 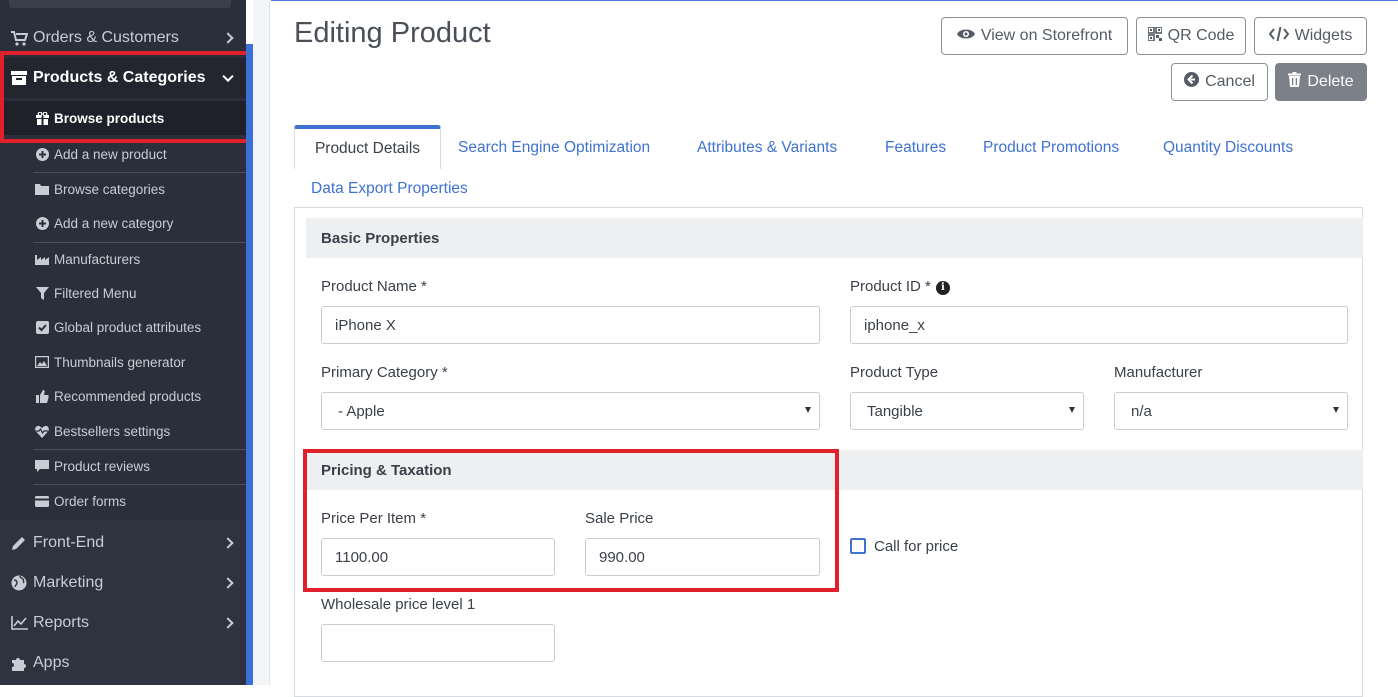 I want to click on folder-icon, so click(x=42, y=189).